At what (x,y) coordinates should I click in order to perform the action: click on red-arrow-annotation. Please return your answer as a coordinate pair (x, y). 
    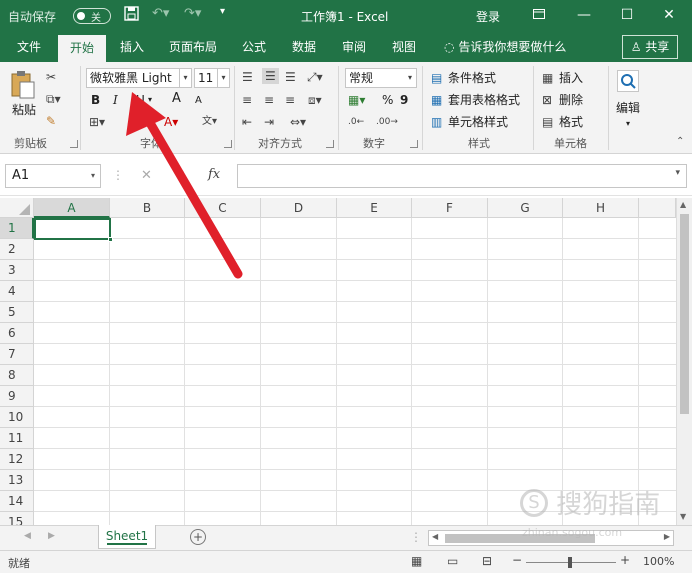
    Looking at the image, I should click on (184, 185).